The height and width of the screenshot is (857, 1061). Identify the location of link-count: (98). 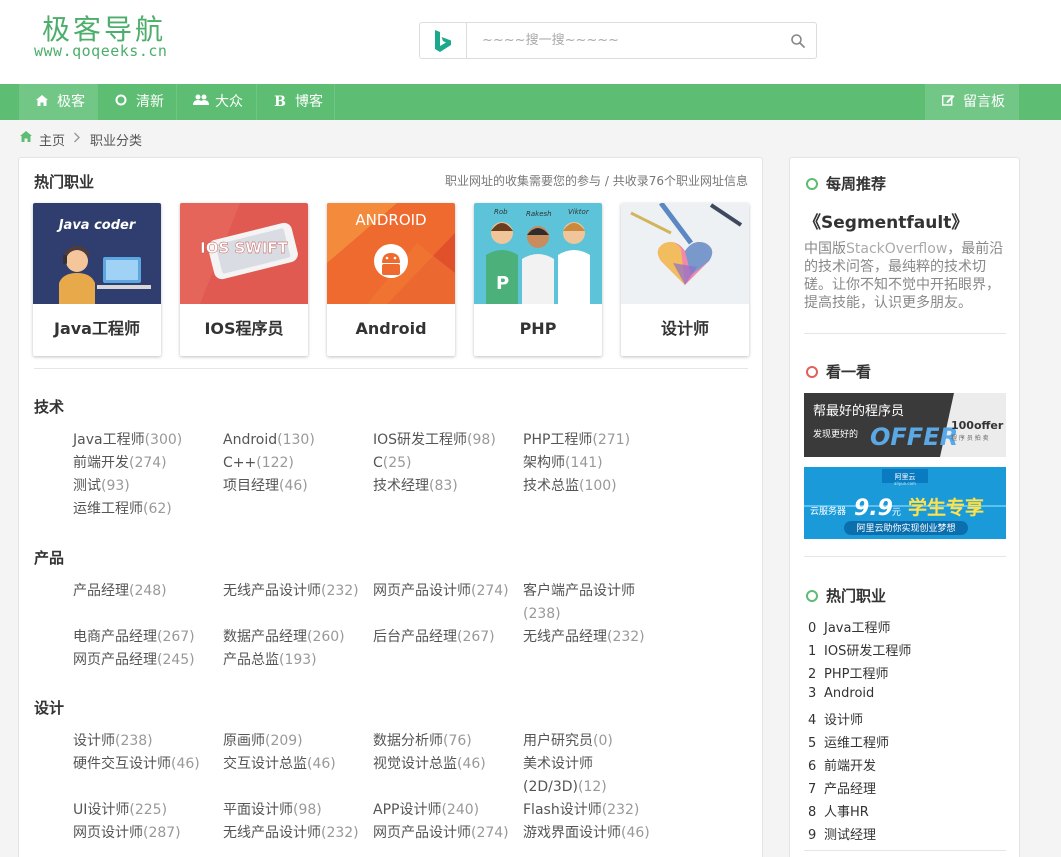
(481, 440).